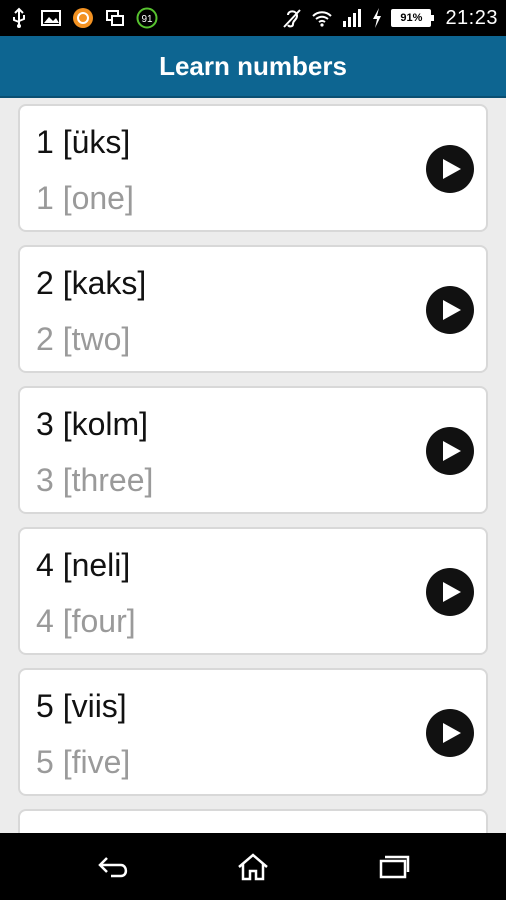 This screenshot has height=900, width=506. What do you see at coordinates (51, 18) in the screenshot?
I see `image-icon` at bounding box center [51, 18].